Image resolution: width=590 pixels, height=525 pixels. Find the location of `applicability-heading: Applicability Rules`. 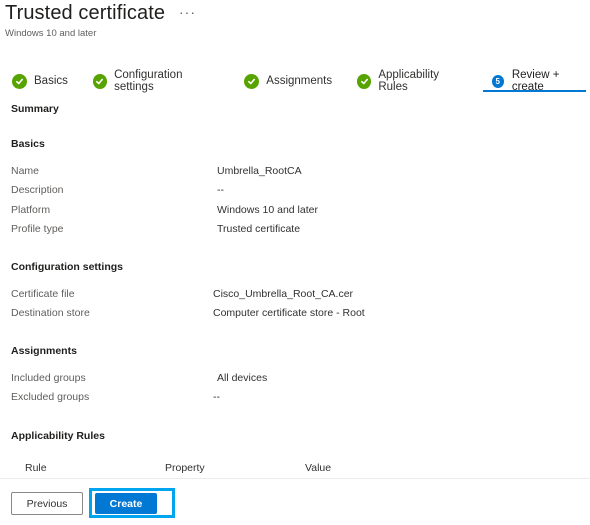

applicability-heading: Applicability Rules is located at coordinates (58, 436).